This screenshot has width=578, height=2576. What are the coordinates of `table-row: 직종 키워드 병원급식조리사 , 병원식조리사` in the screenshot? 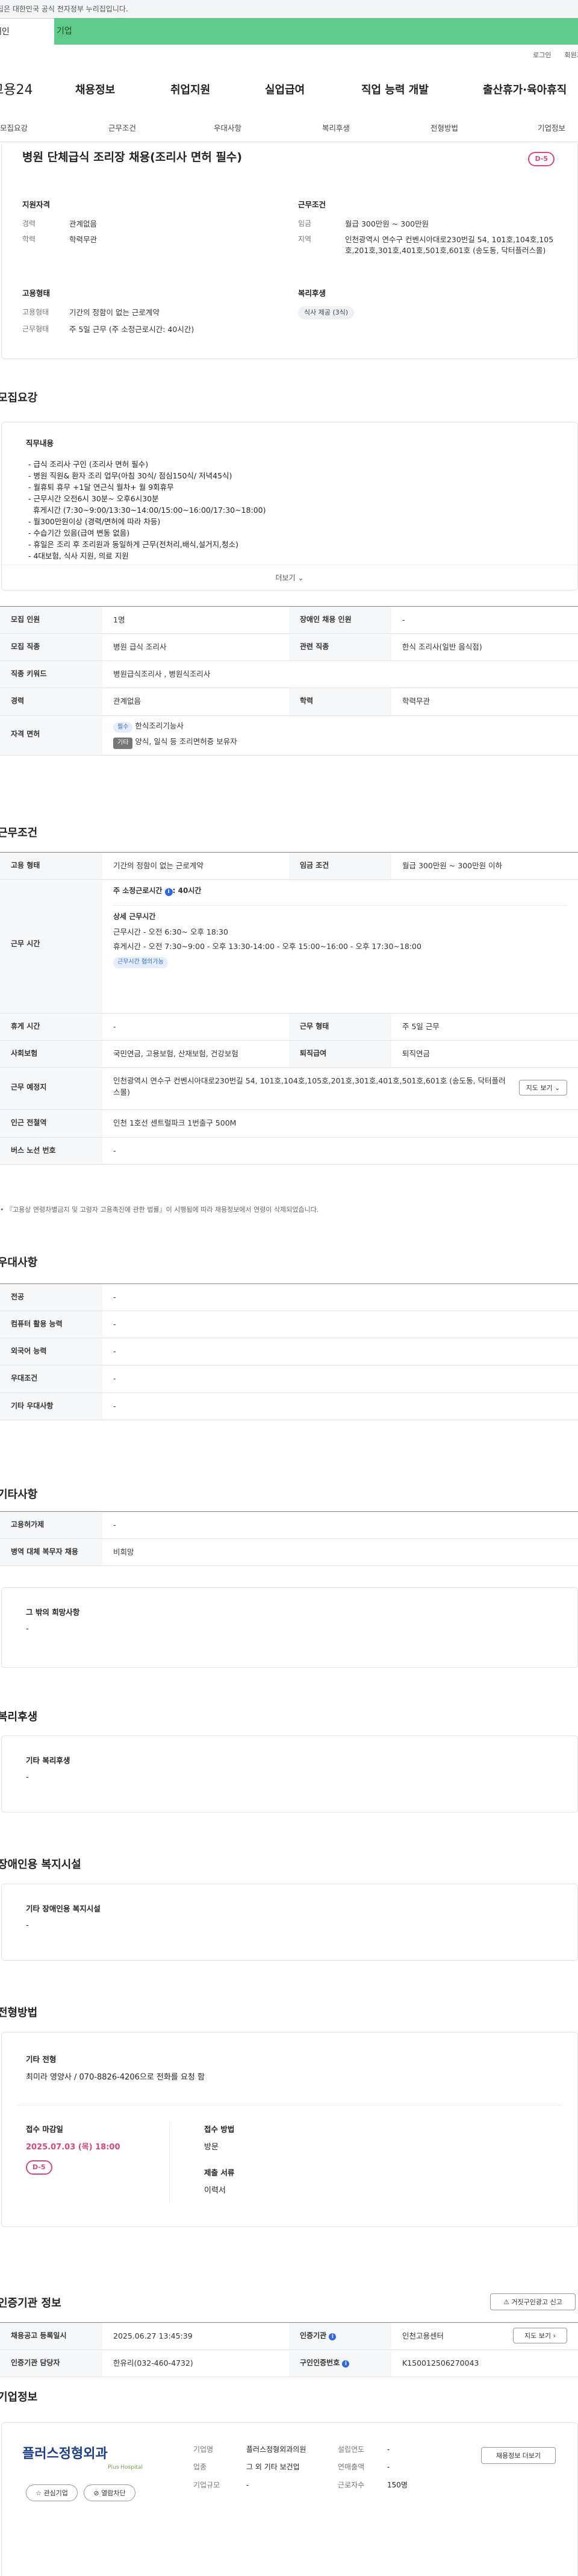 It's located at (289, 675).